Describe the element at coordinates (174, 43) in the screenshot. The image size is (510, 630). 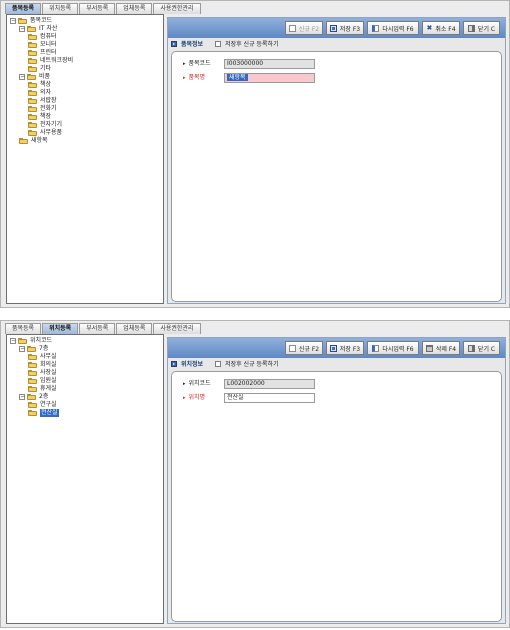
I see `arrow-icon` at that location.